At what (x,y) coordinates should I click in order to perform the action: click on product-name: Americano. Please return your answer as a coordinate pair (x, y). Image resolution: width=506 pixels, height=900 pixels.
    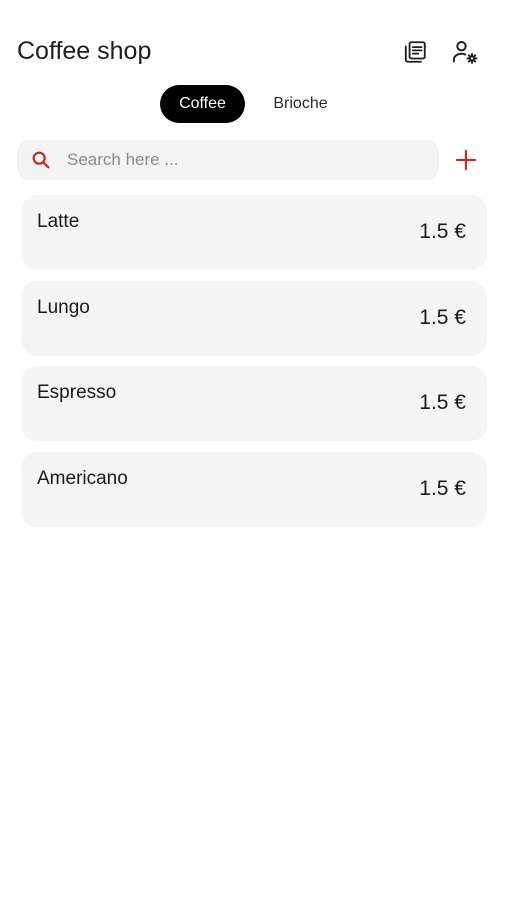
    Looking at the image, I should click on (82, 478).